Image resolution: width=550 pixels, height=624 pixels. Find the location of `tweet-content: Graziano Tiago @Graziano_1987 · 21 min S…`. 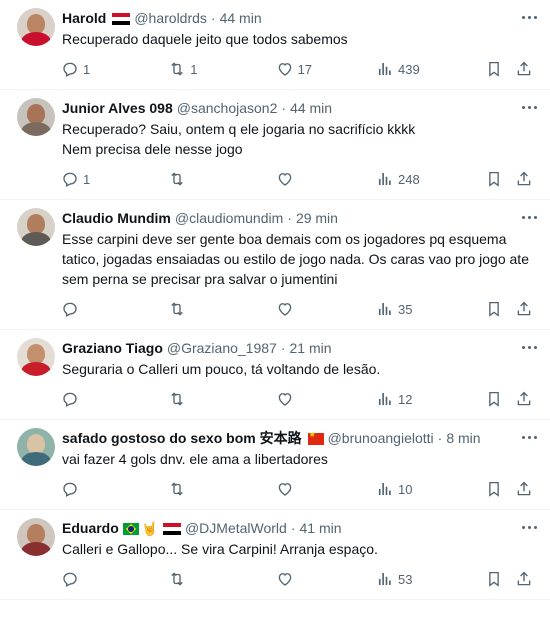

tweet-content: Graziano Tiago @Graziano_1987 · 21 min S… is located at coordinates (298, 378).